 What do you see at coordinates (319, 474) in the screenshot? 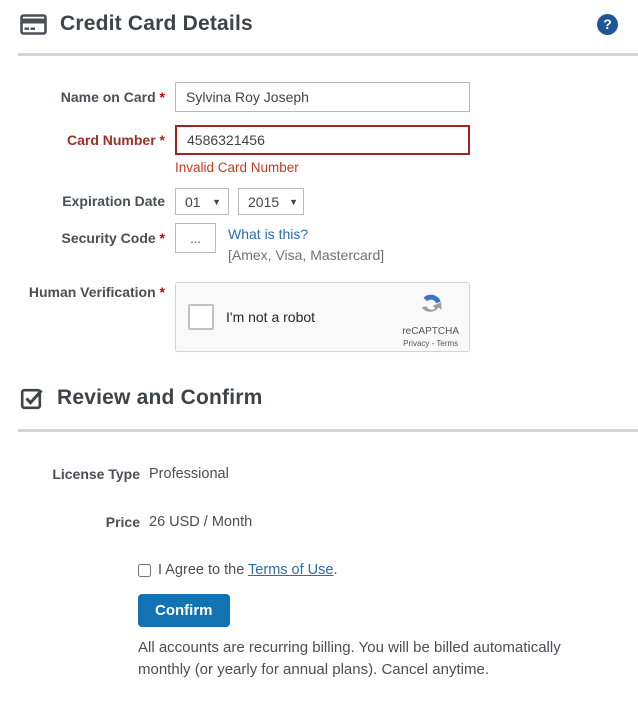
I see `license-type-row: License Type Professional` at bounding box center [319, 474].